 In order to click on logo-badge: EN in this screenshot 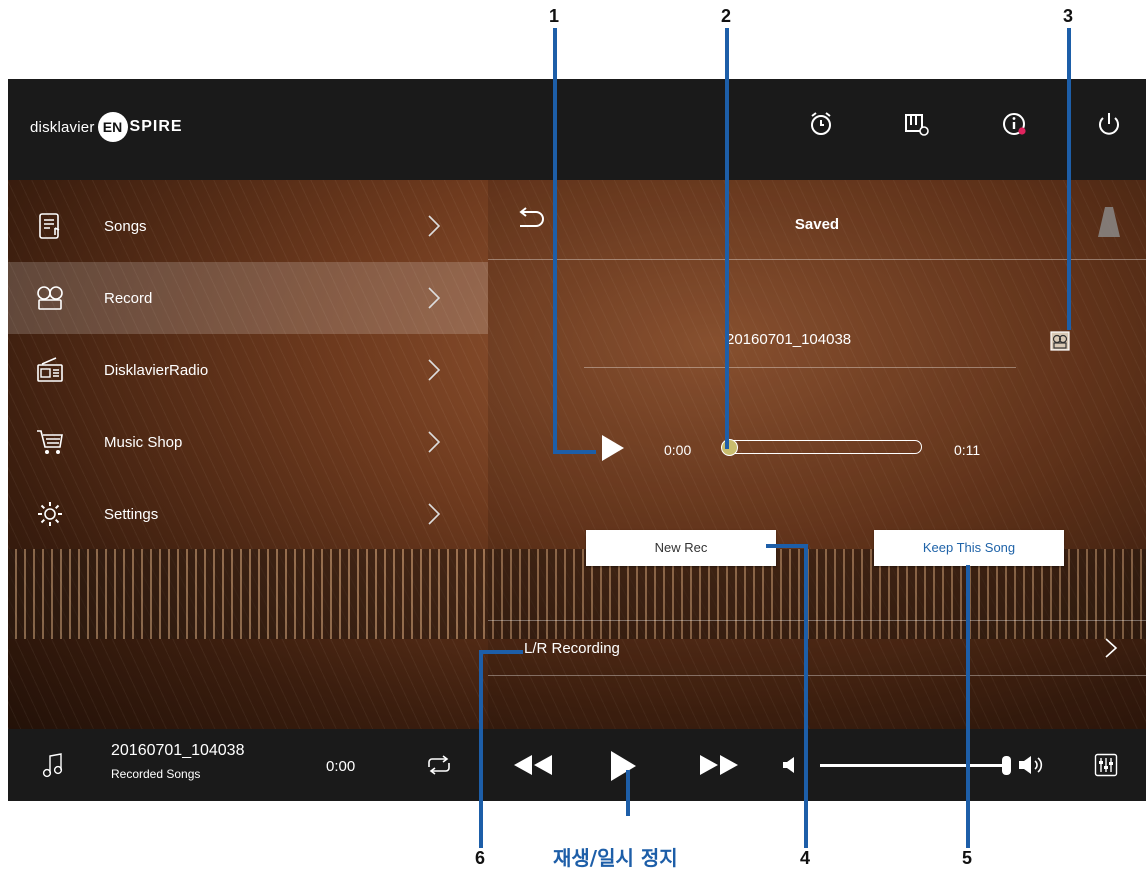, I will do `click(112, 127)`.